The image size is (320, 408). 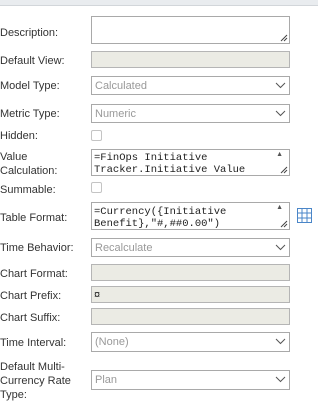 What do you see at coordinates (124, 248) in the screenshot?
I see `time-behavior-value: Recalculate` at bounding box center [124, 248].